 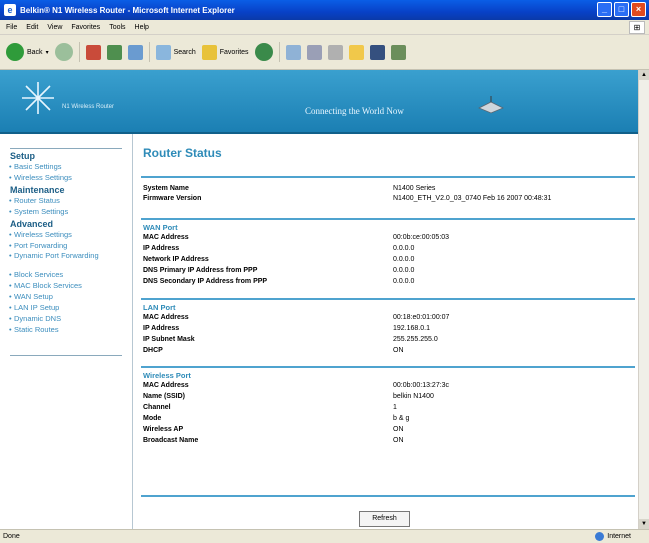 What do you see at coordinates (324, 52) in the screenshot?
I see `browser-toolbar: Back ▾ Search Favorites` at bounding box center [324, 52].